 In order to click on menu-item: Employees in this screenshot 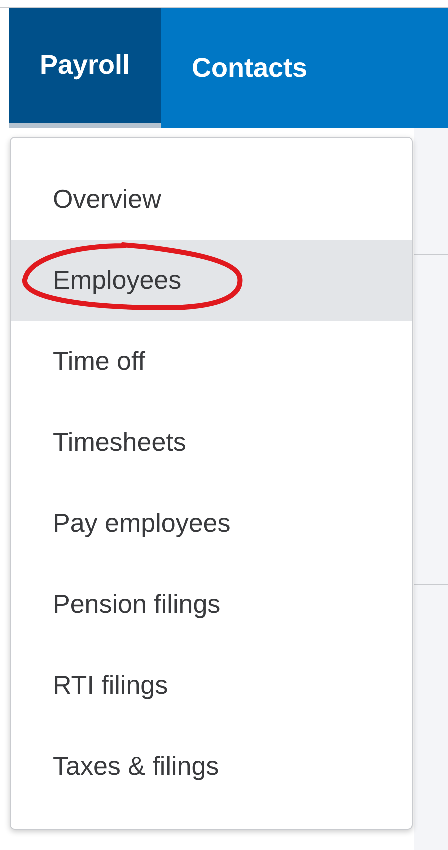, I will do `click(211, 280)`.